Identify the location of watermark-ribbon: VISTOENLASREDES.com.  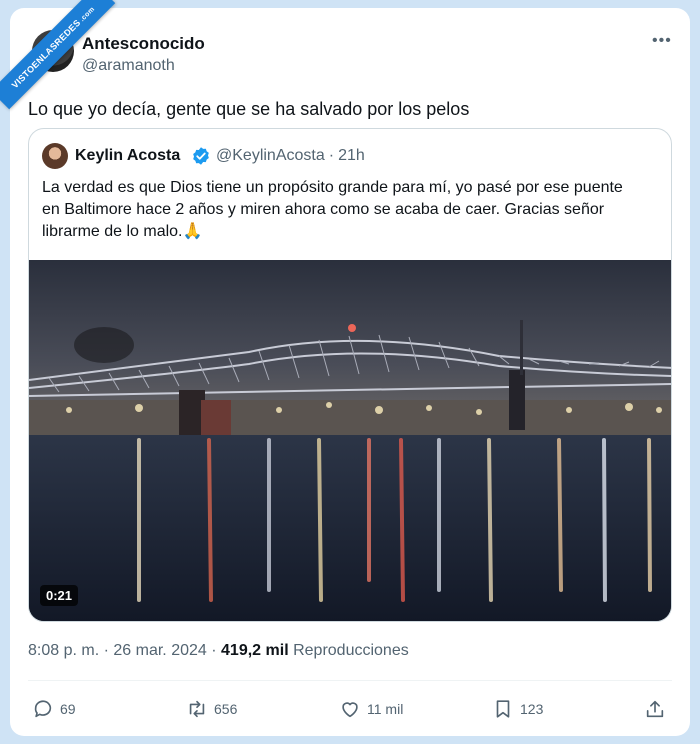
(58, 55).